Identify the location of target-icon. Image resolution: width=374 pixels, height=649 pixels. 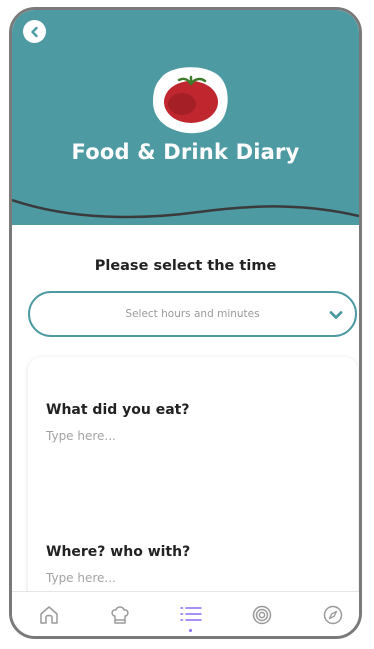
(262, 615).